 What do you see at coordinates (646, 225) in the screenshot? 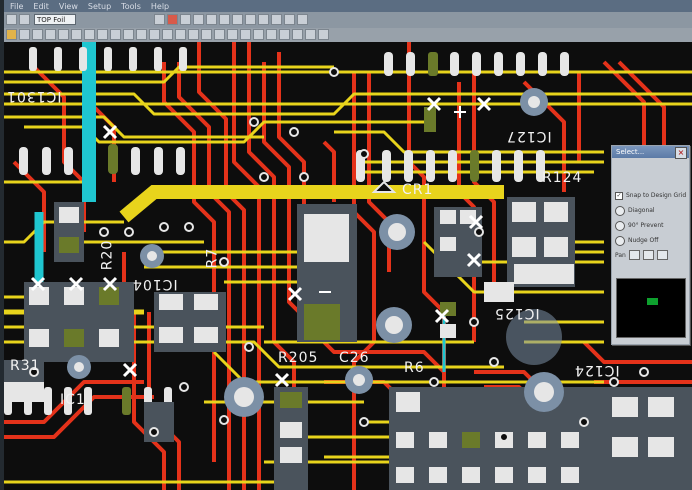
I see `palette-option-label: 90° Prevent` at bounding box center [646, 225].